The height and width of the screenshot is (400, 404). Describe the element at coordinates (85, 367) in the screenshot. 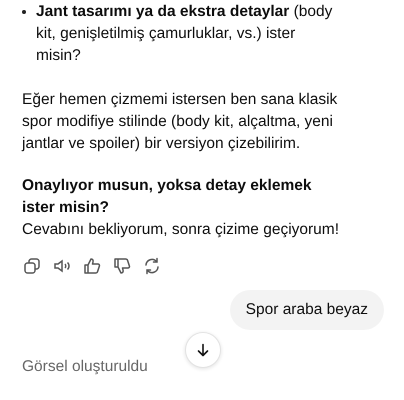

I see `status-text: Görsel oluşturuldu` at that location.